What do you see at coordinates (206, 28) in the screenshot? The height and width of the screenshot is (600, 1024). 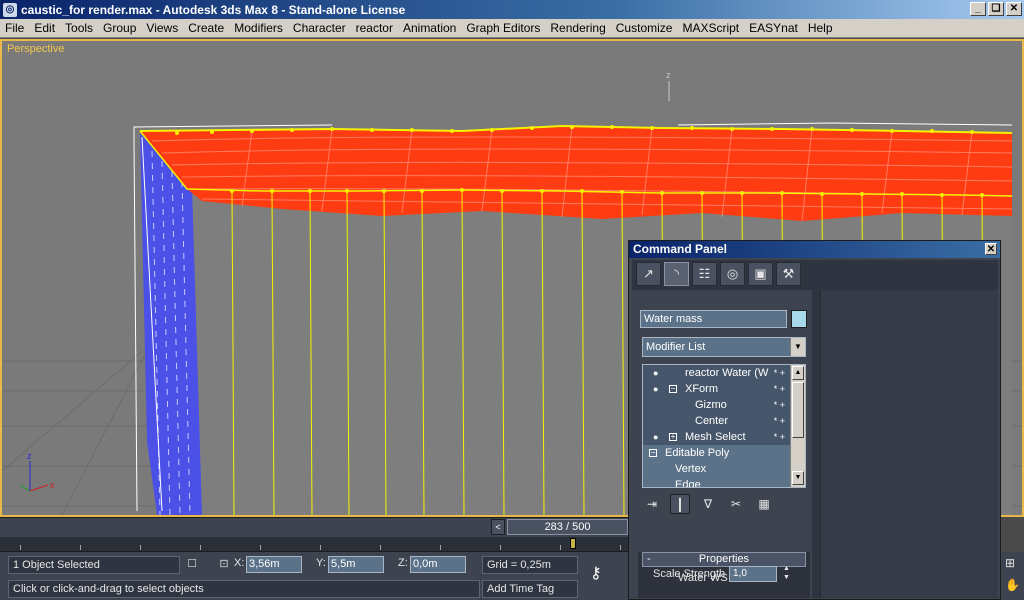 I see `menu-create: Create` at bounding box center [206, 28].